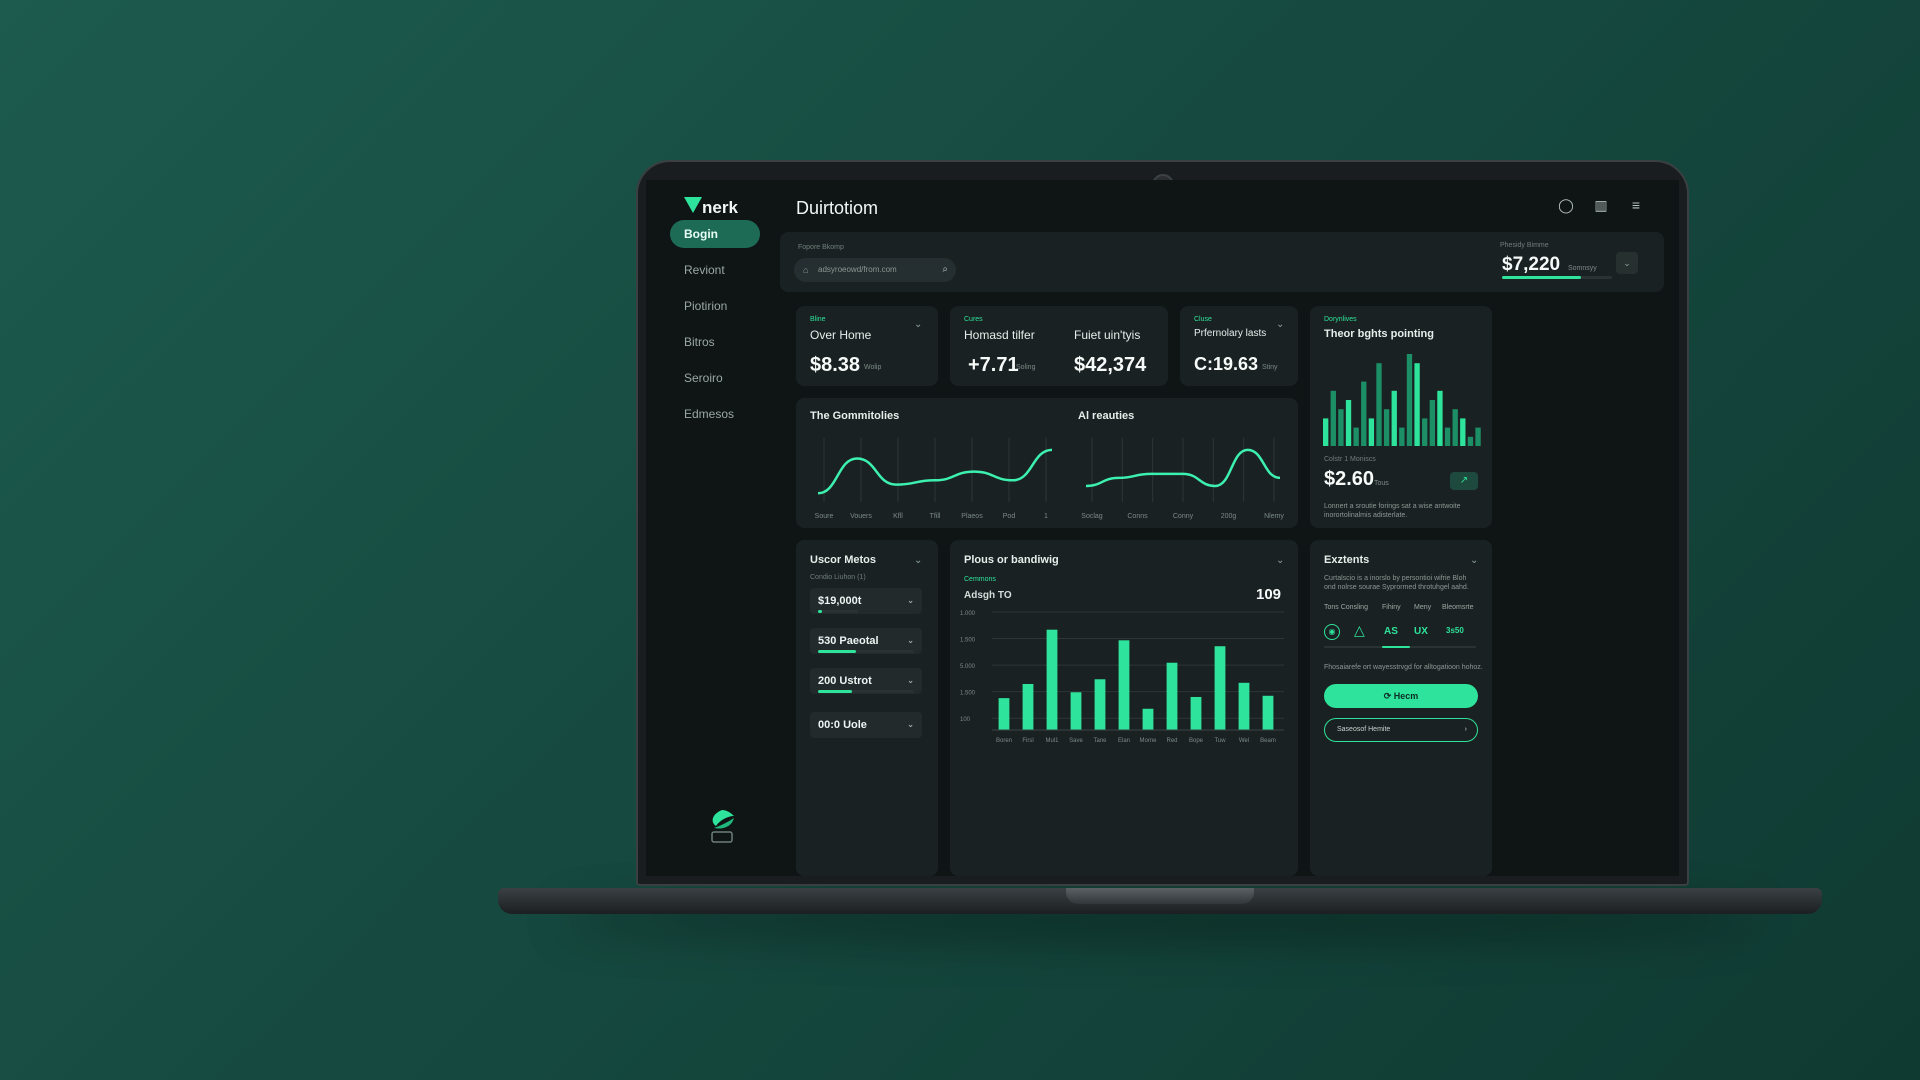 The image size is (1920, 1080). I want to click on stat-title: Homasd tilfer, so click(999, 335).